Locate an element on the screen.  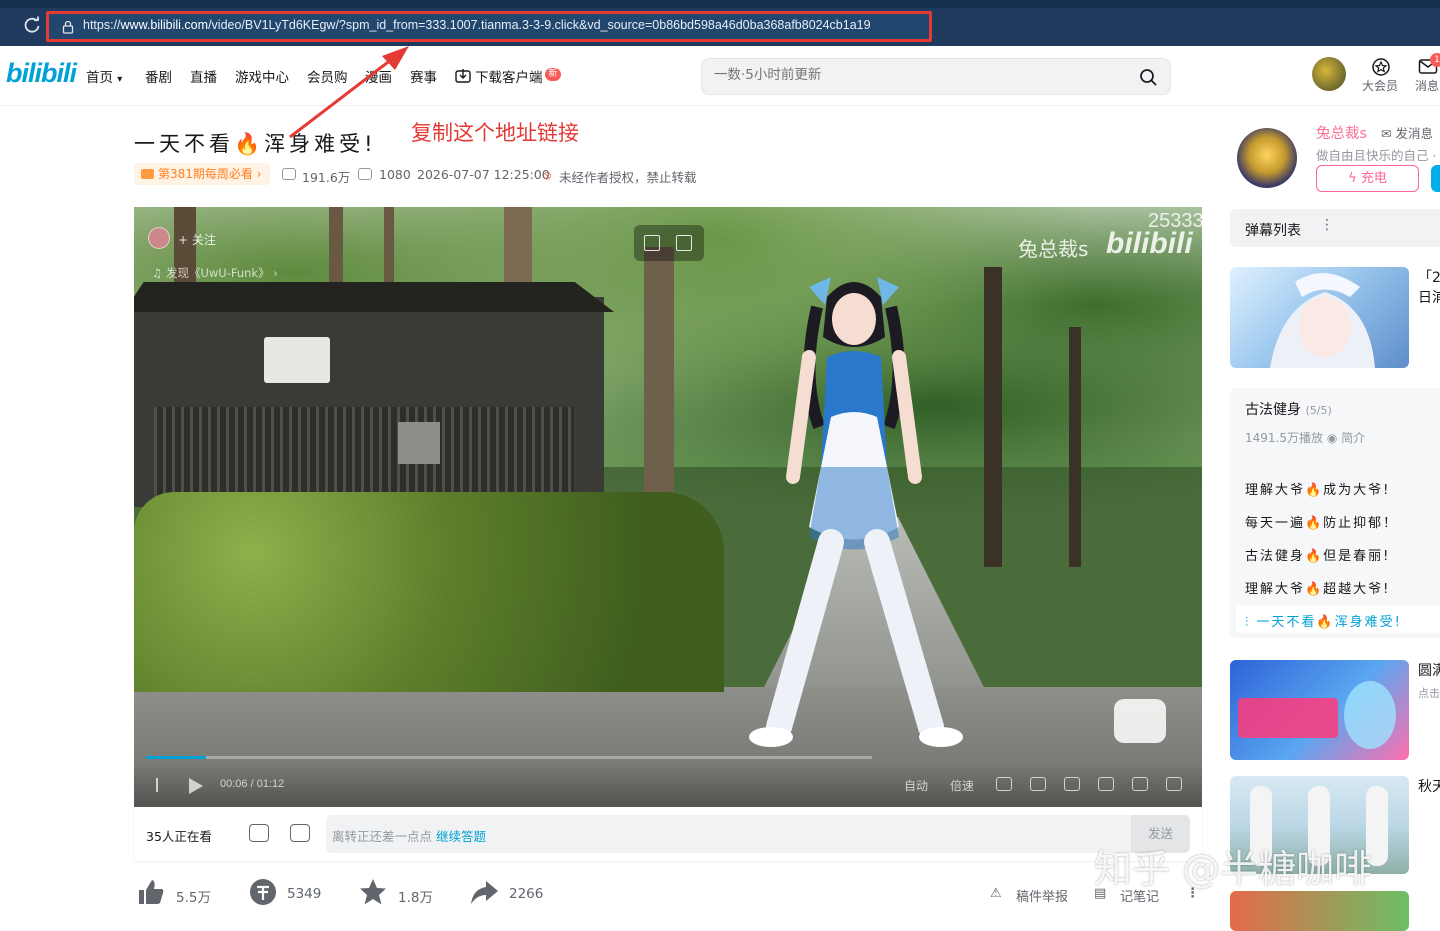
progress-track is located at coordinates (509, 757).